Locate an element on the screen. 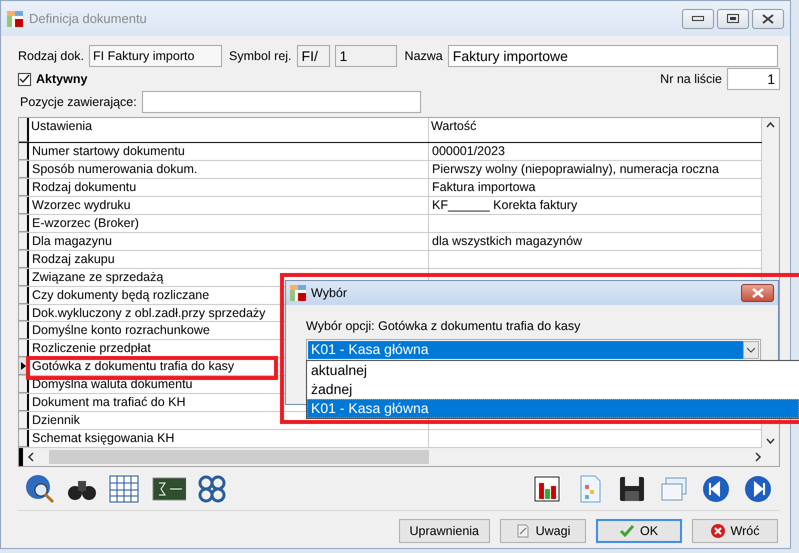 This screenshot has height=553, width=799. symbol-number-field: 1 is located at coordinates (365, 56).